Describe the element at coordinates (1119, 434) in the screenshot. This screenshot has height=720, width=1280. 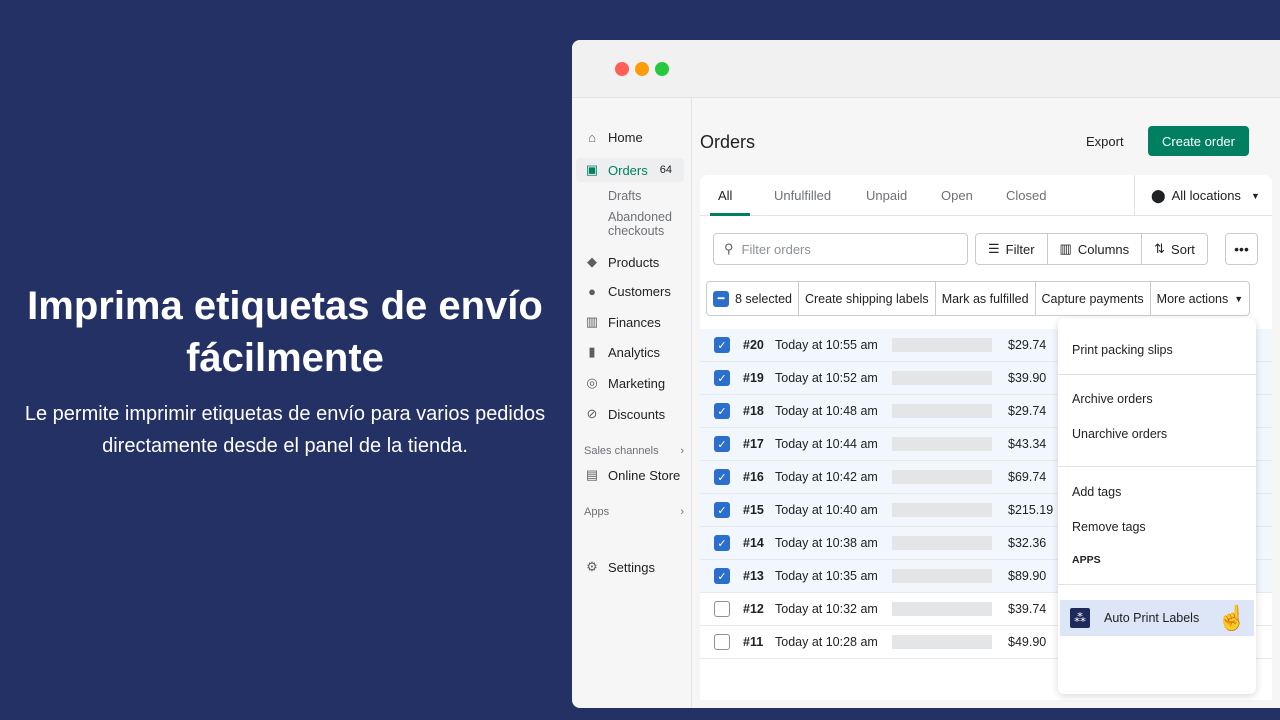
I see `menu-item-unarchive-orders: Unarchive orders` at that location.